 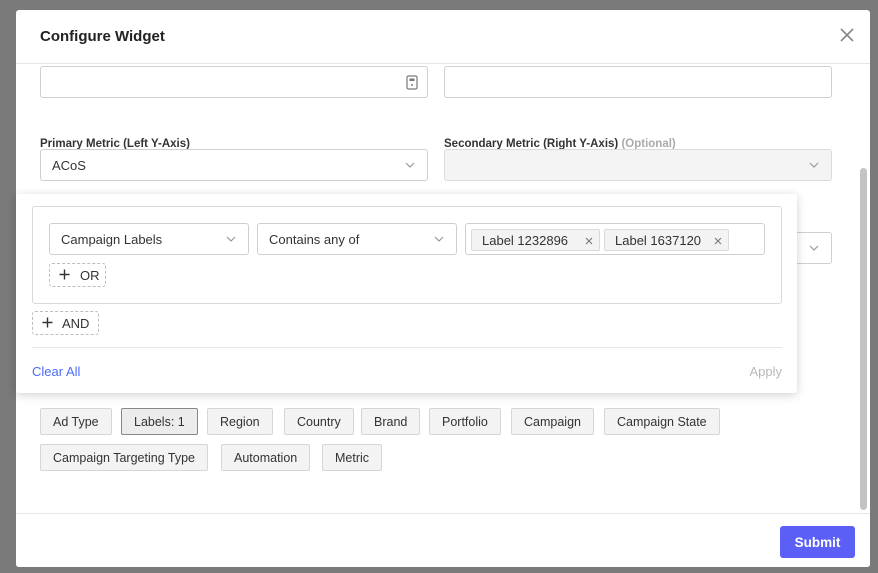 I want to click on primary-metric-value: ACoS, so click(x=69, y=165).